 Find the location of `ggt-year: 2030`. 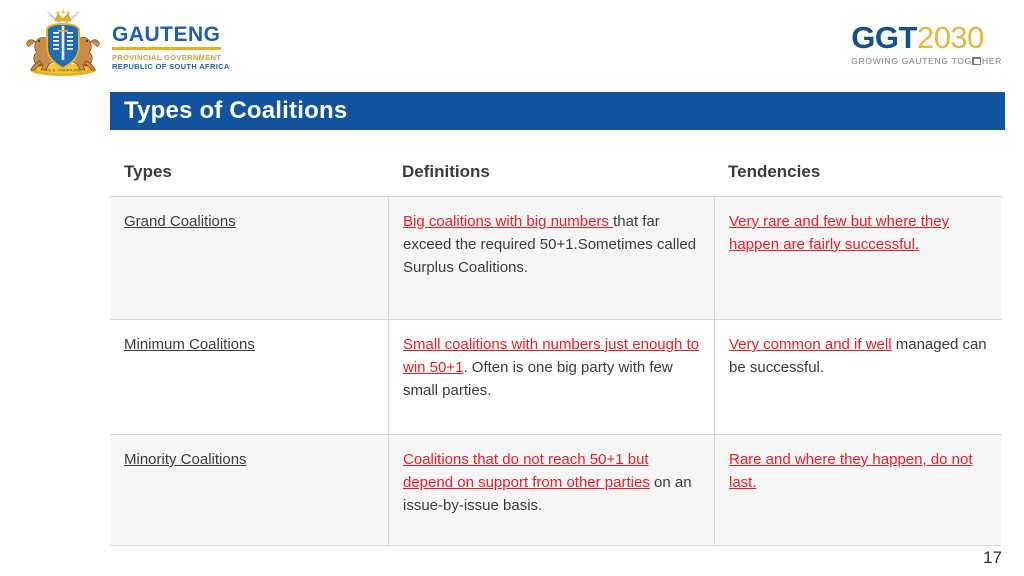

ggt-year: 2030 is located at coordinates (950, 37).